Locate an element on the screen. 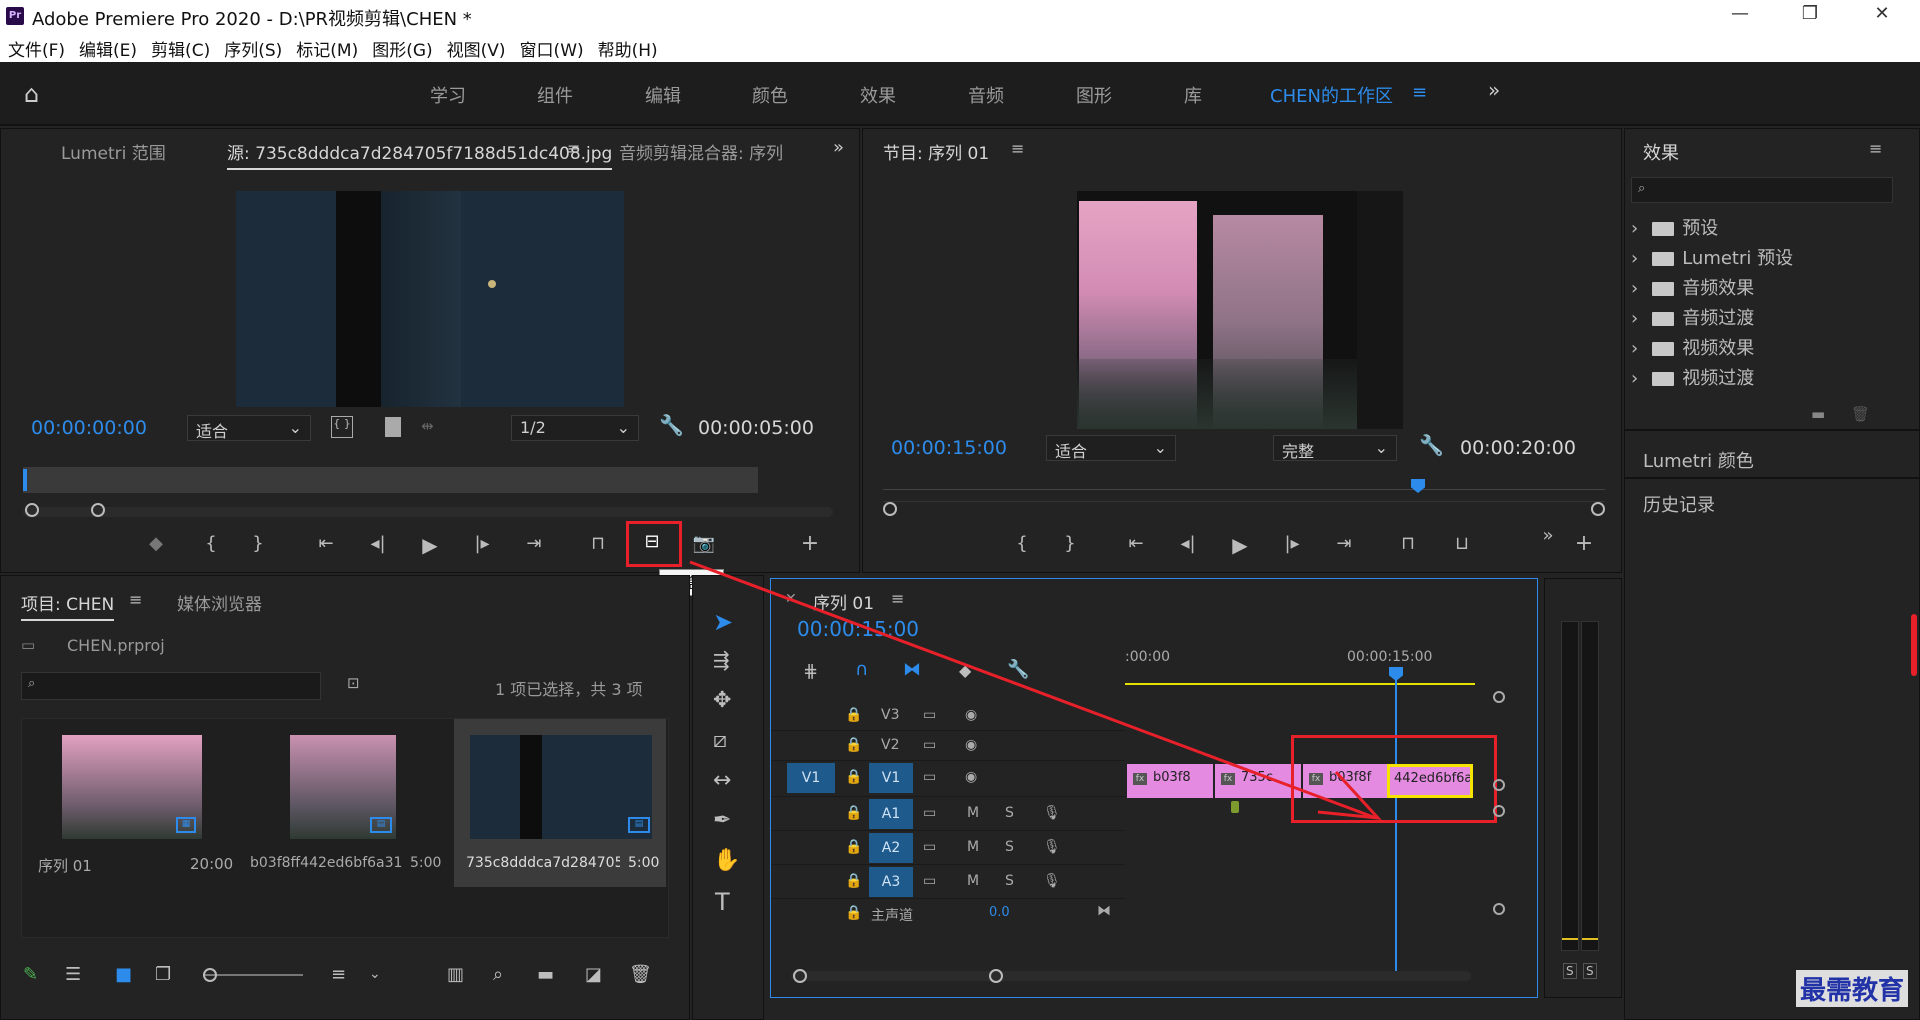 The height and width of the screenshot is (1020, 1920). annotation-arrow is located at coordinates (1035, 690).